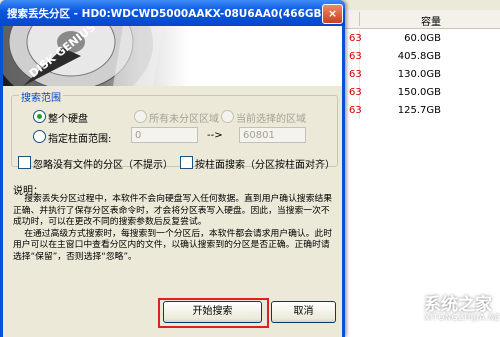 The image size is (500, 337). Describe the element at coordinates (83, 56) in the screenshot. I see `hard-disk-icon: DISK GENIUS` at that location.